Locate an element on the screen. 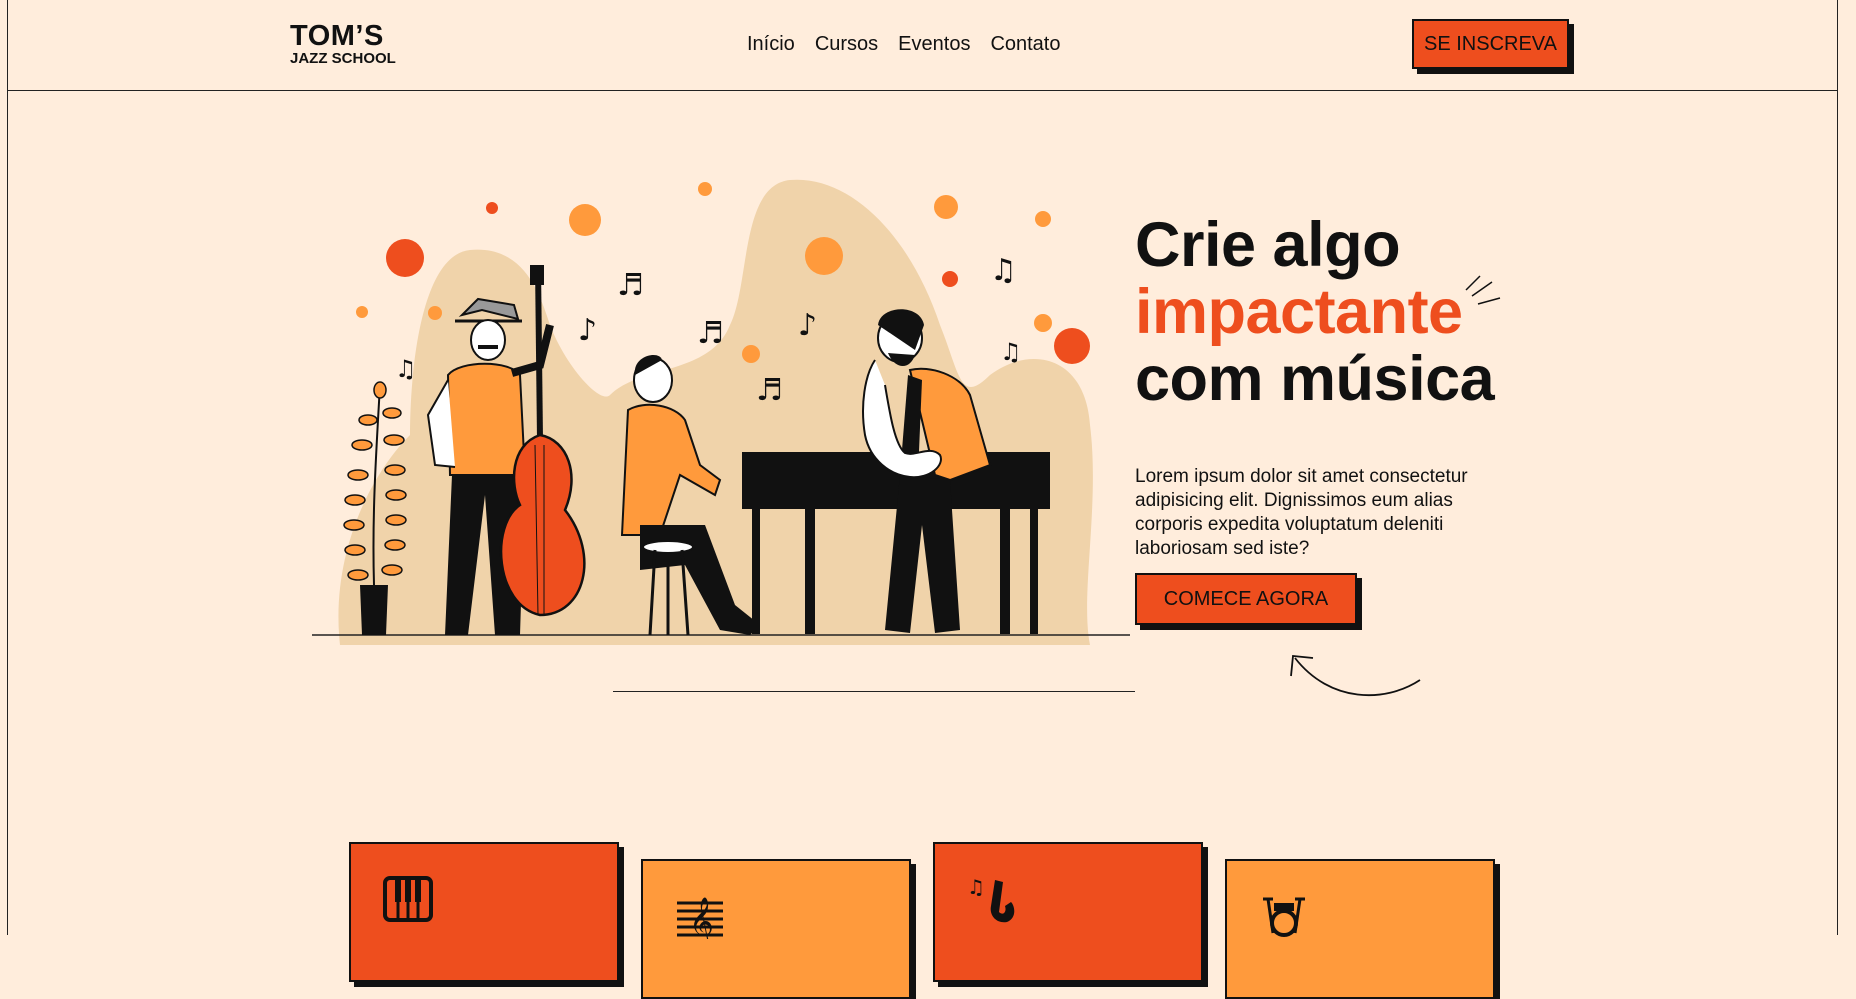  curved-arrow-icon is located at coordinates (1355, 675).